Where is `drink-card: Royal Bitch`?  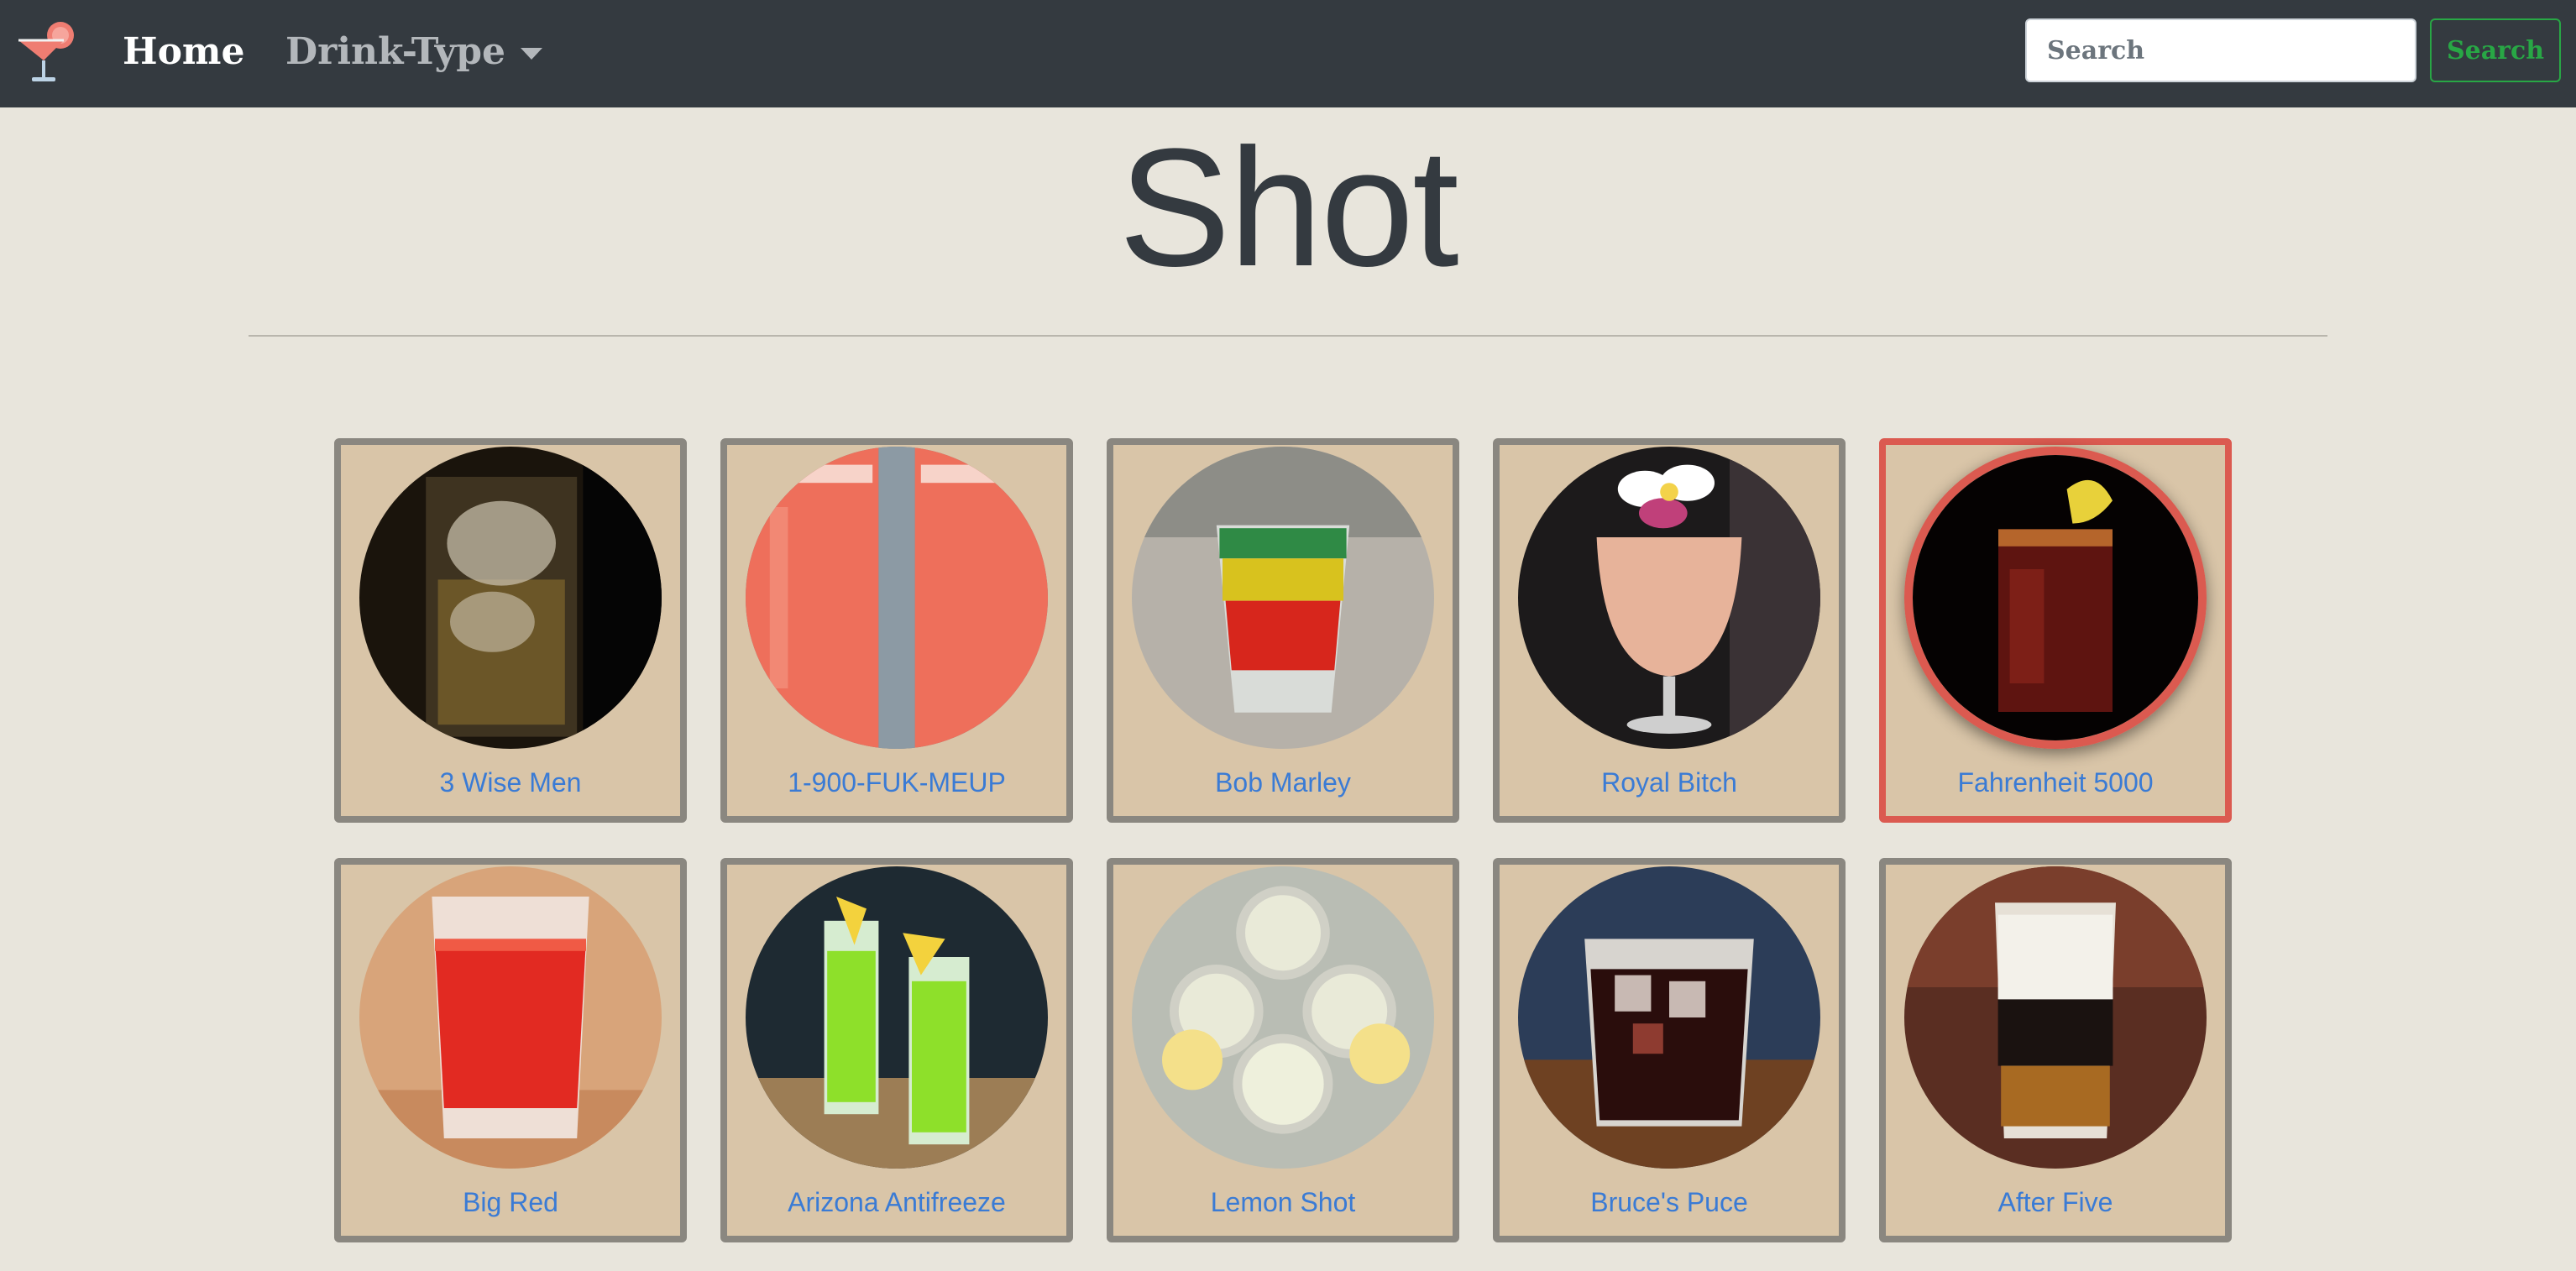 drink-card: Royal Bitch is located at coordinates (1670, 630).